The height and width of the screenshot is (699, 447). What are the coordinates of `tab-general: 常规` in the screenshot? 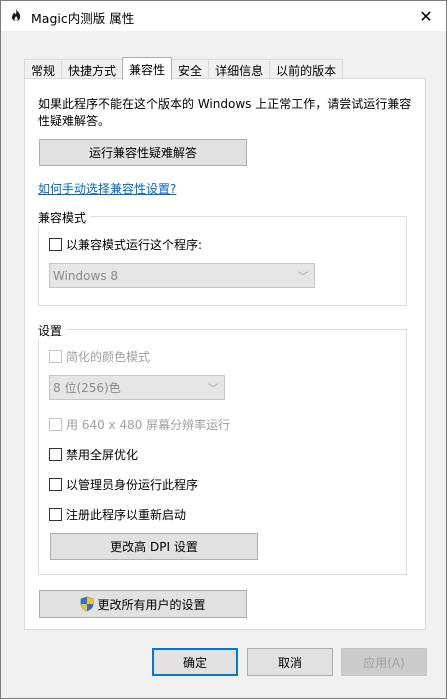 It's located at (43, 69).